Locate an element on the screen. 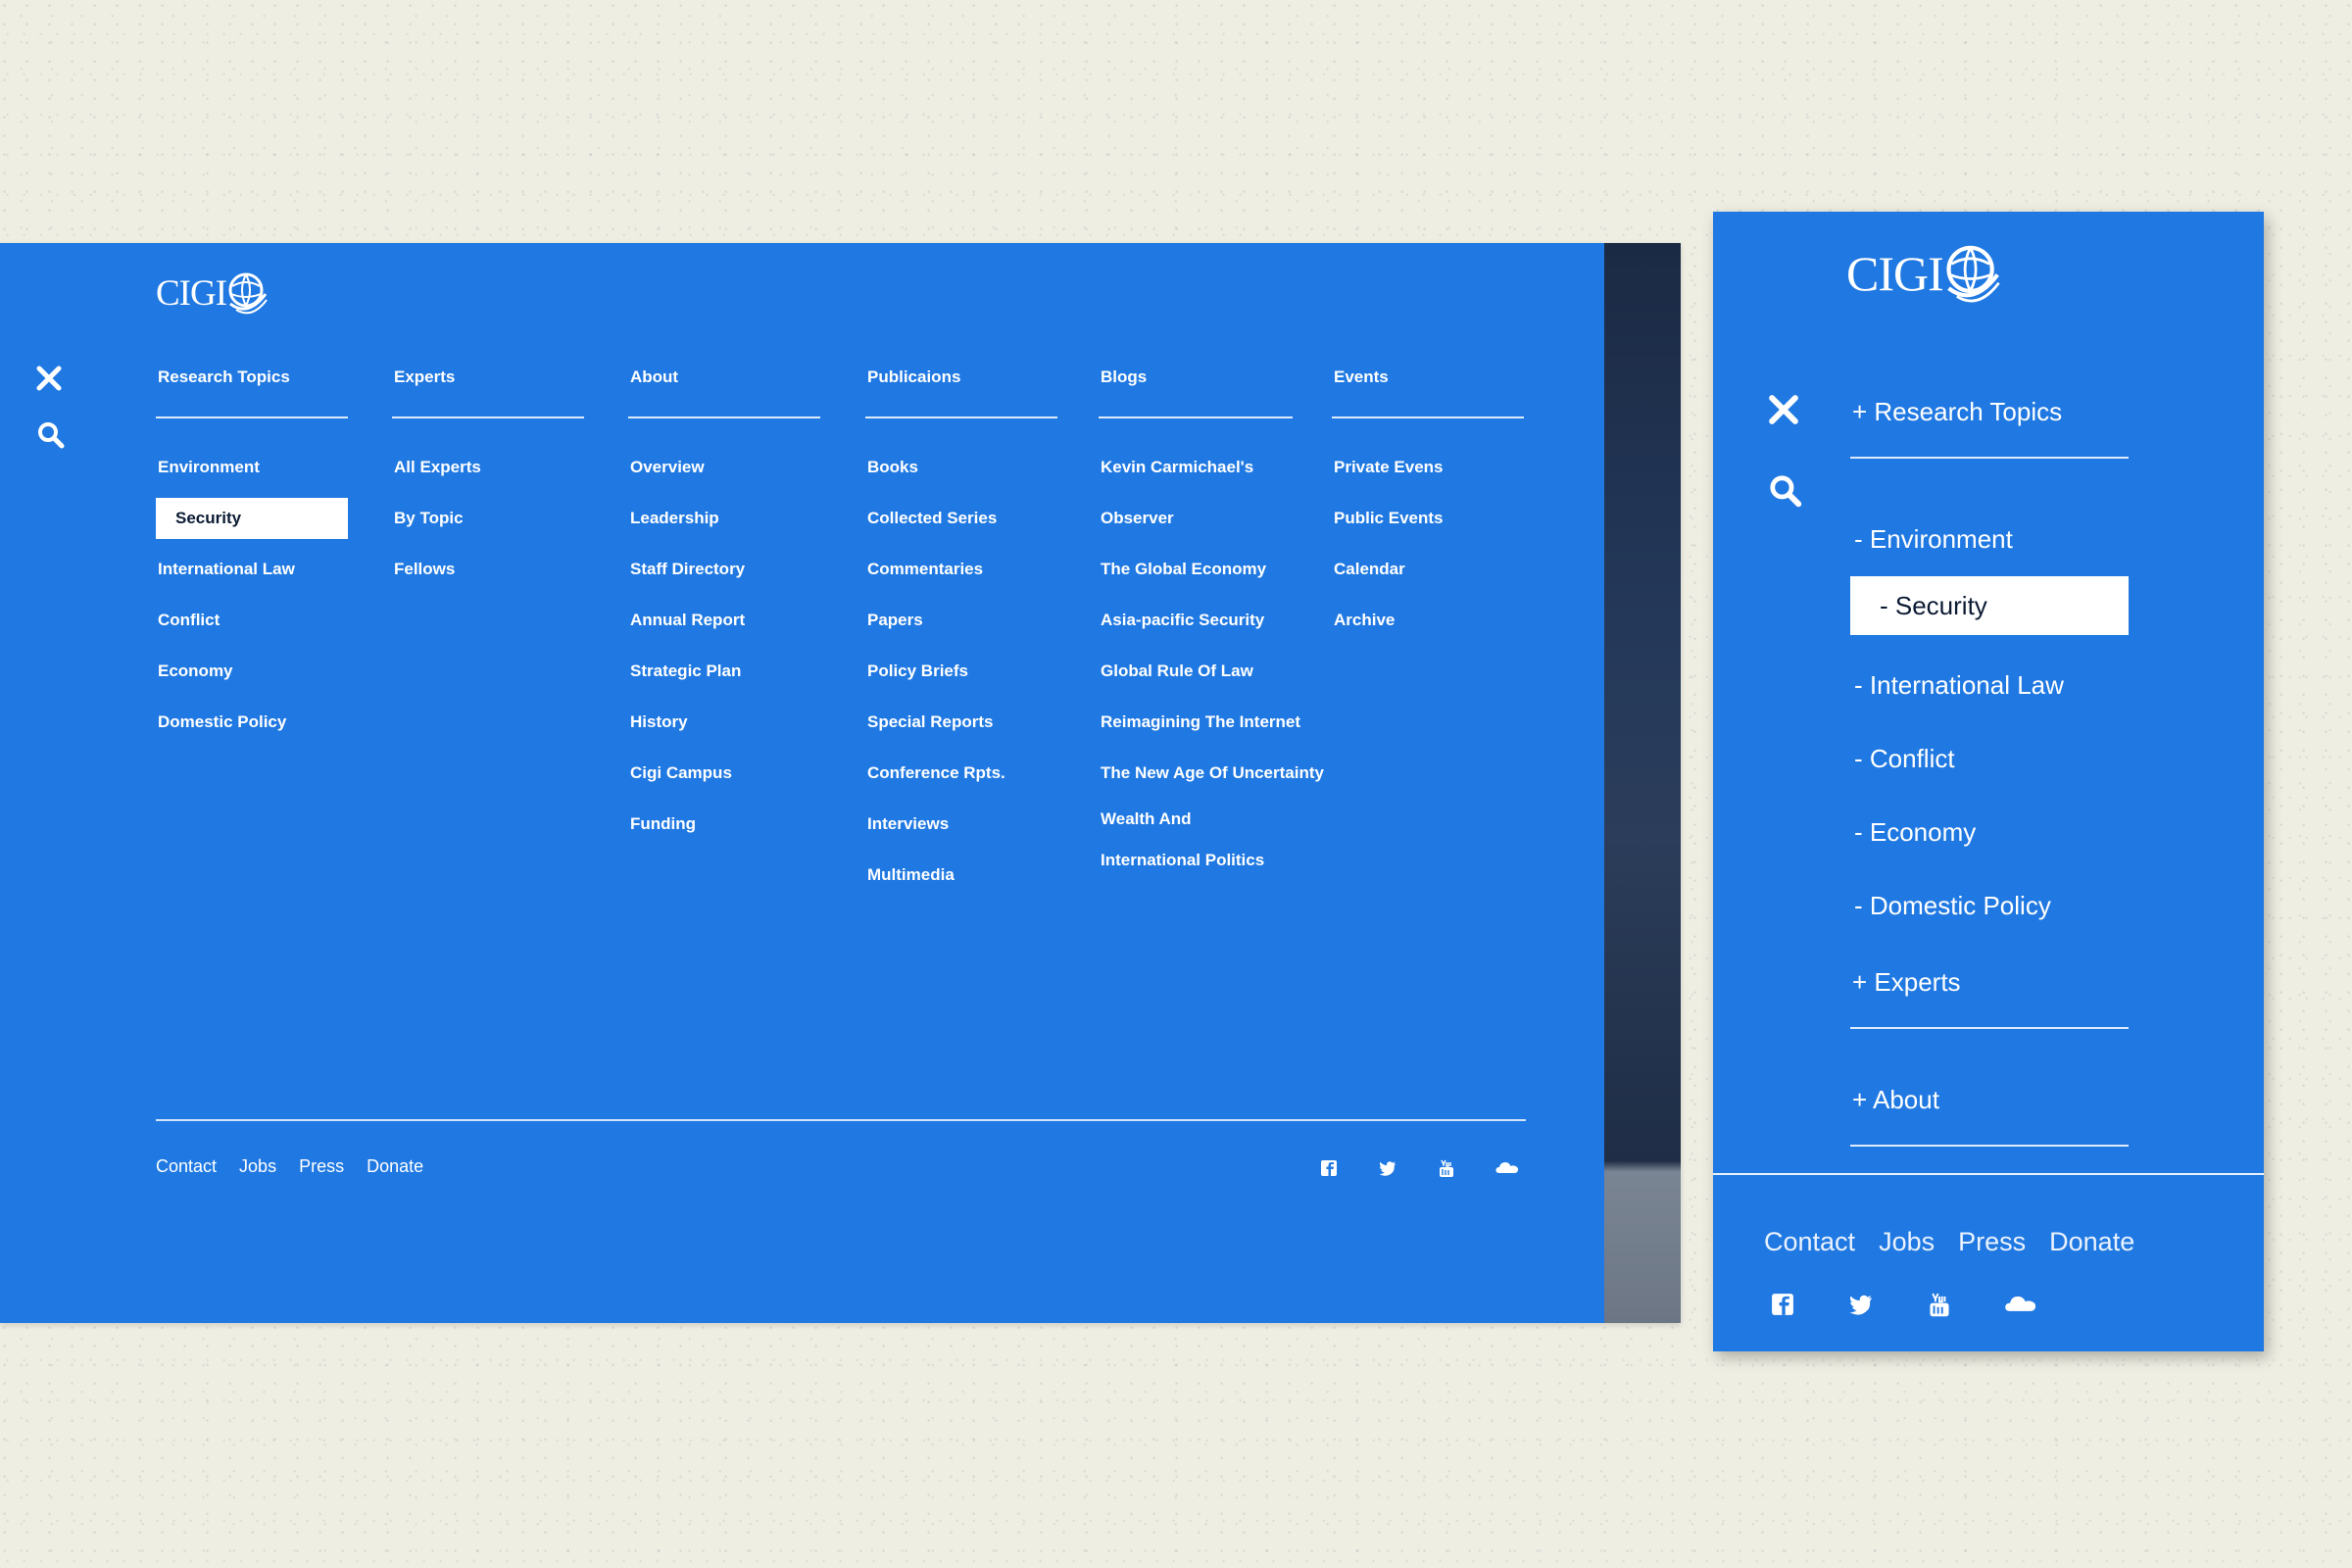  mobile-item-international-law: - International Law is located at coordinates (1989, 685).